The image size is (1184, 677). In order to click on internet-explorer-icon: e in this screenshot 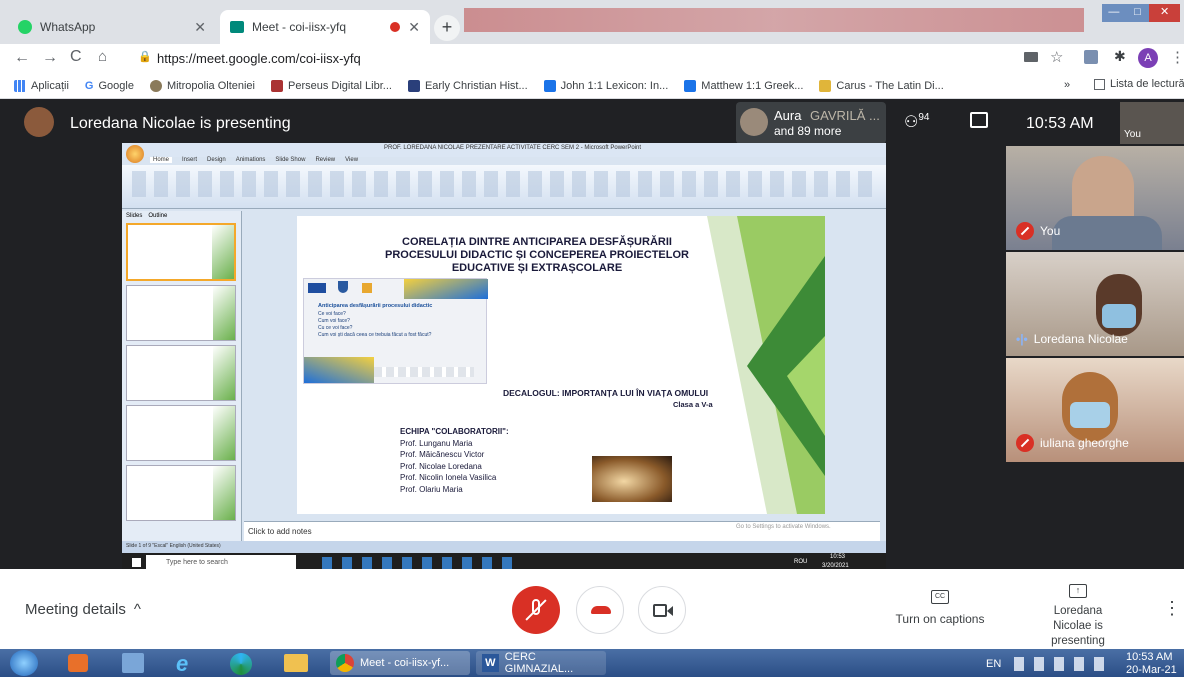, I will do `click(182, 664)`.